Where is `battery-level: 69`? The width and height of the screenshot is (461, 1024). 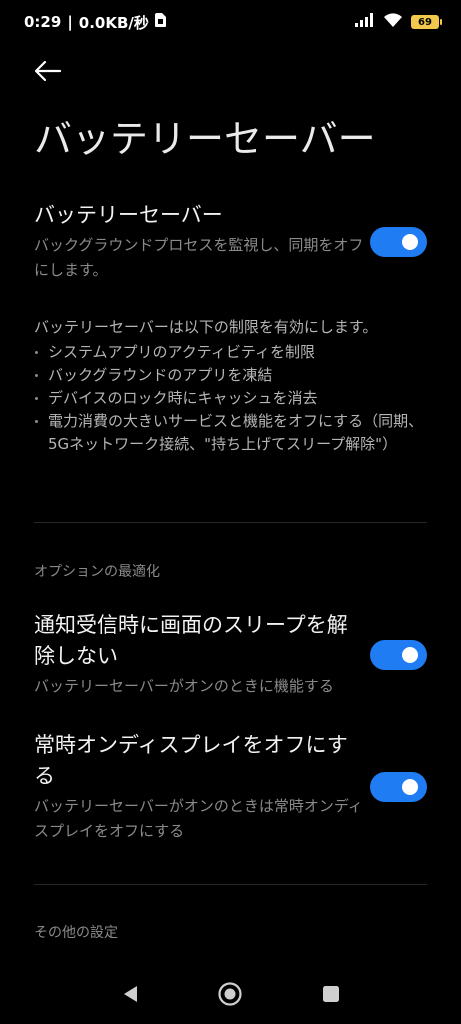
battery-level: 69 is located at coordinates (425, 22).